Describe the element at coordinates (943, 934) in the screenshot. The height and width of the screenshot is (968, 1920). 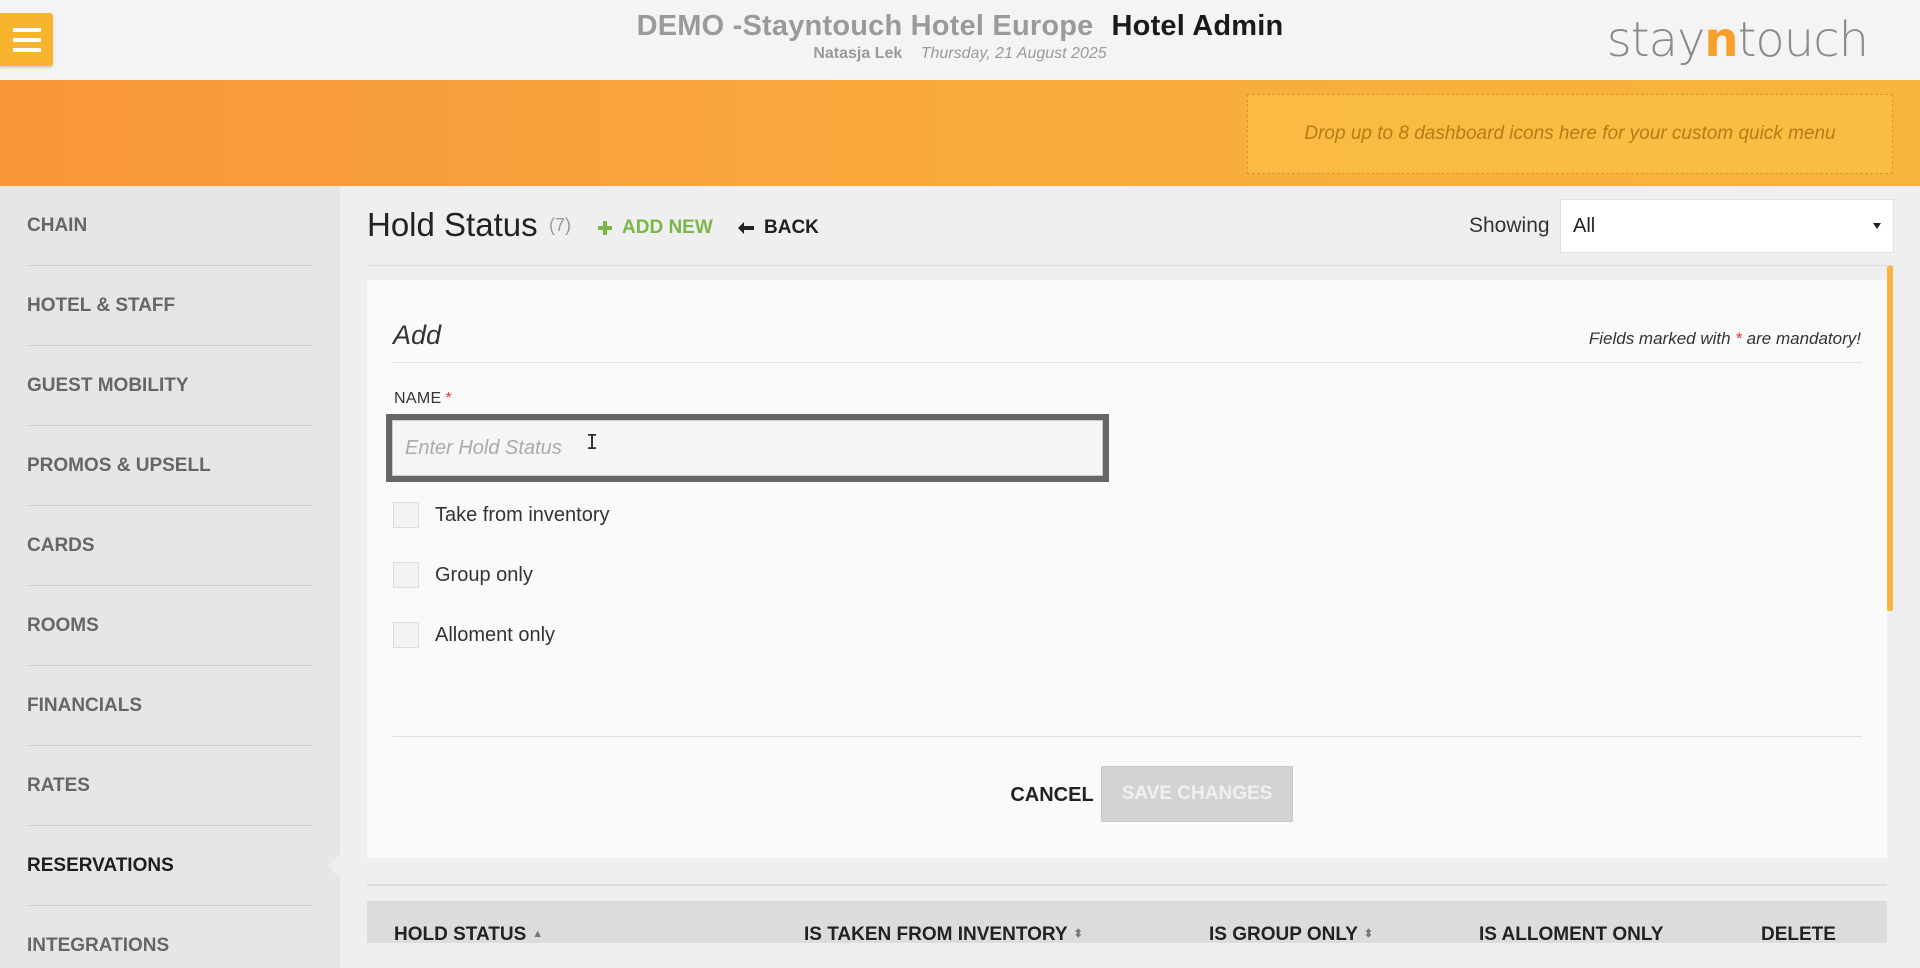
I see `column-is-taken-from-inventory: IS TAKEN FROM INVENTORY ⬍` at that location.